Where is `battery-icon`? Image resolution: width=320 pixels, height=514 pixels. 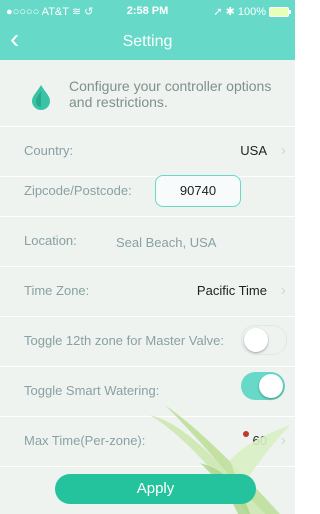 battery-icon is located at coordinates (280, 11).